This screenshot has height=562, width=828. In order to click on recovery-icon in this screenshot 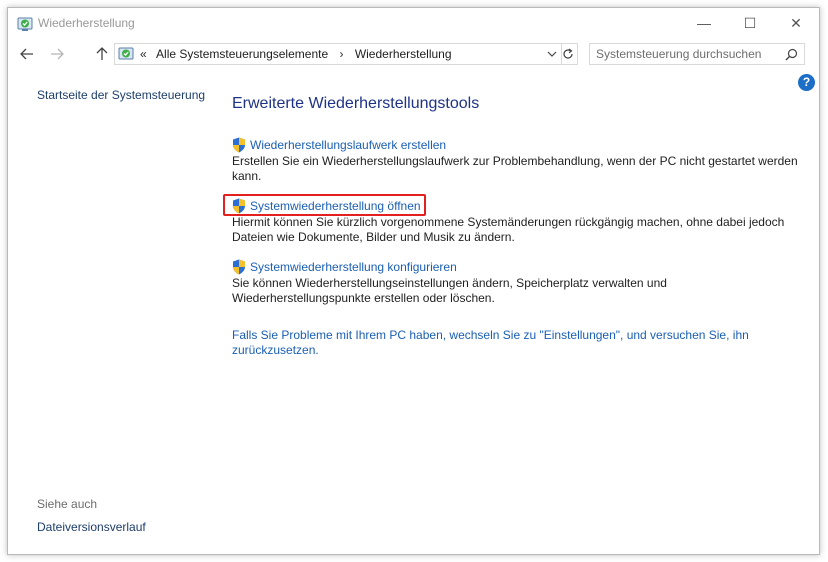, I will do `click(25, 24)`.